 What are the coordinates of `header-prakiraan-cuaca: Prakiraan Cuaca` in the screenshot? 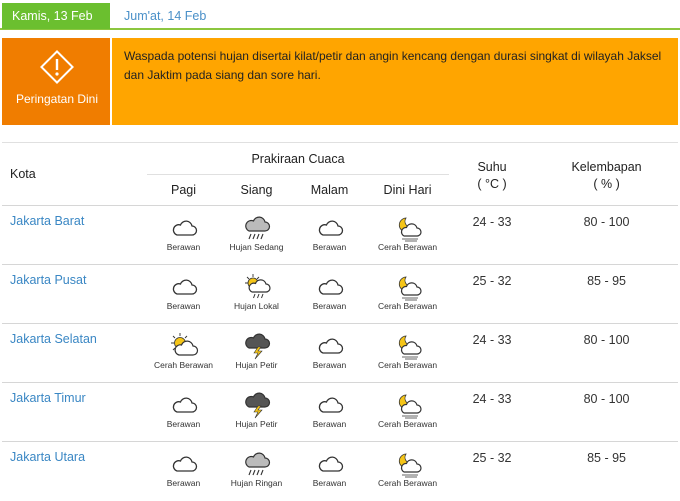 It's located at (298, 158).